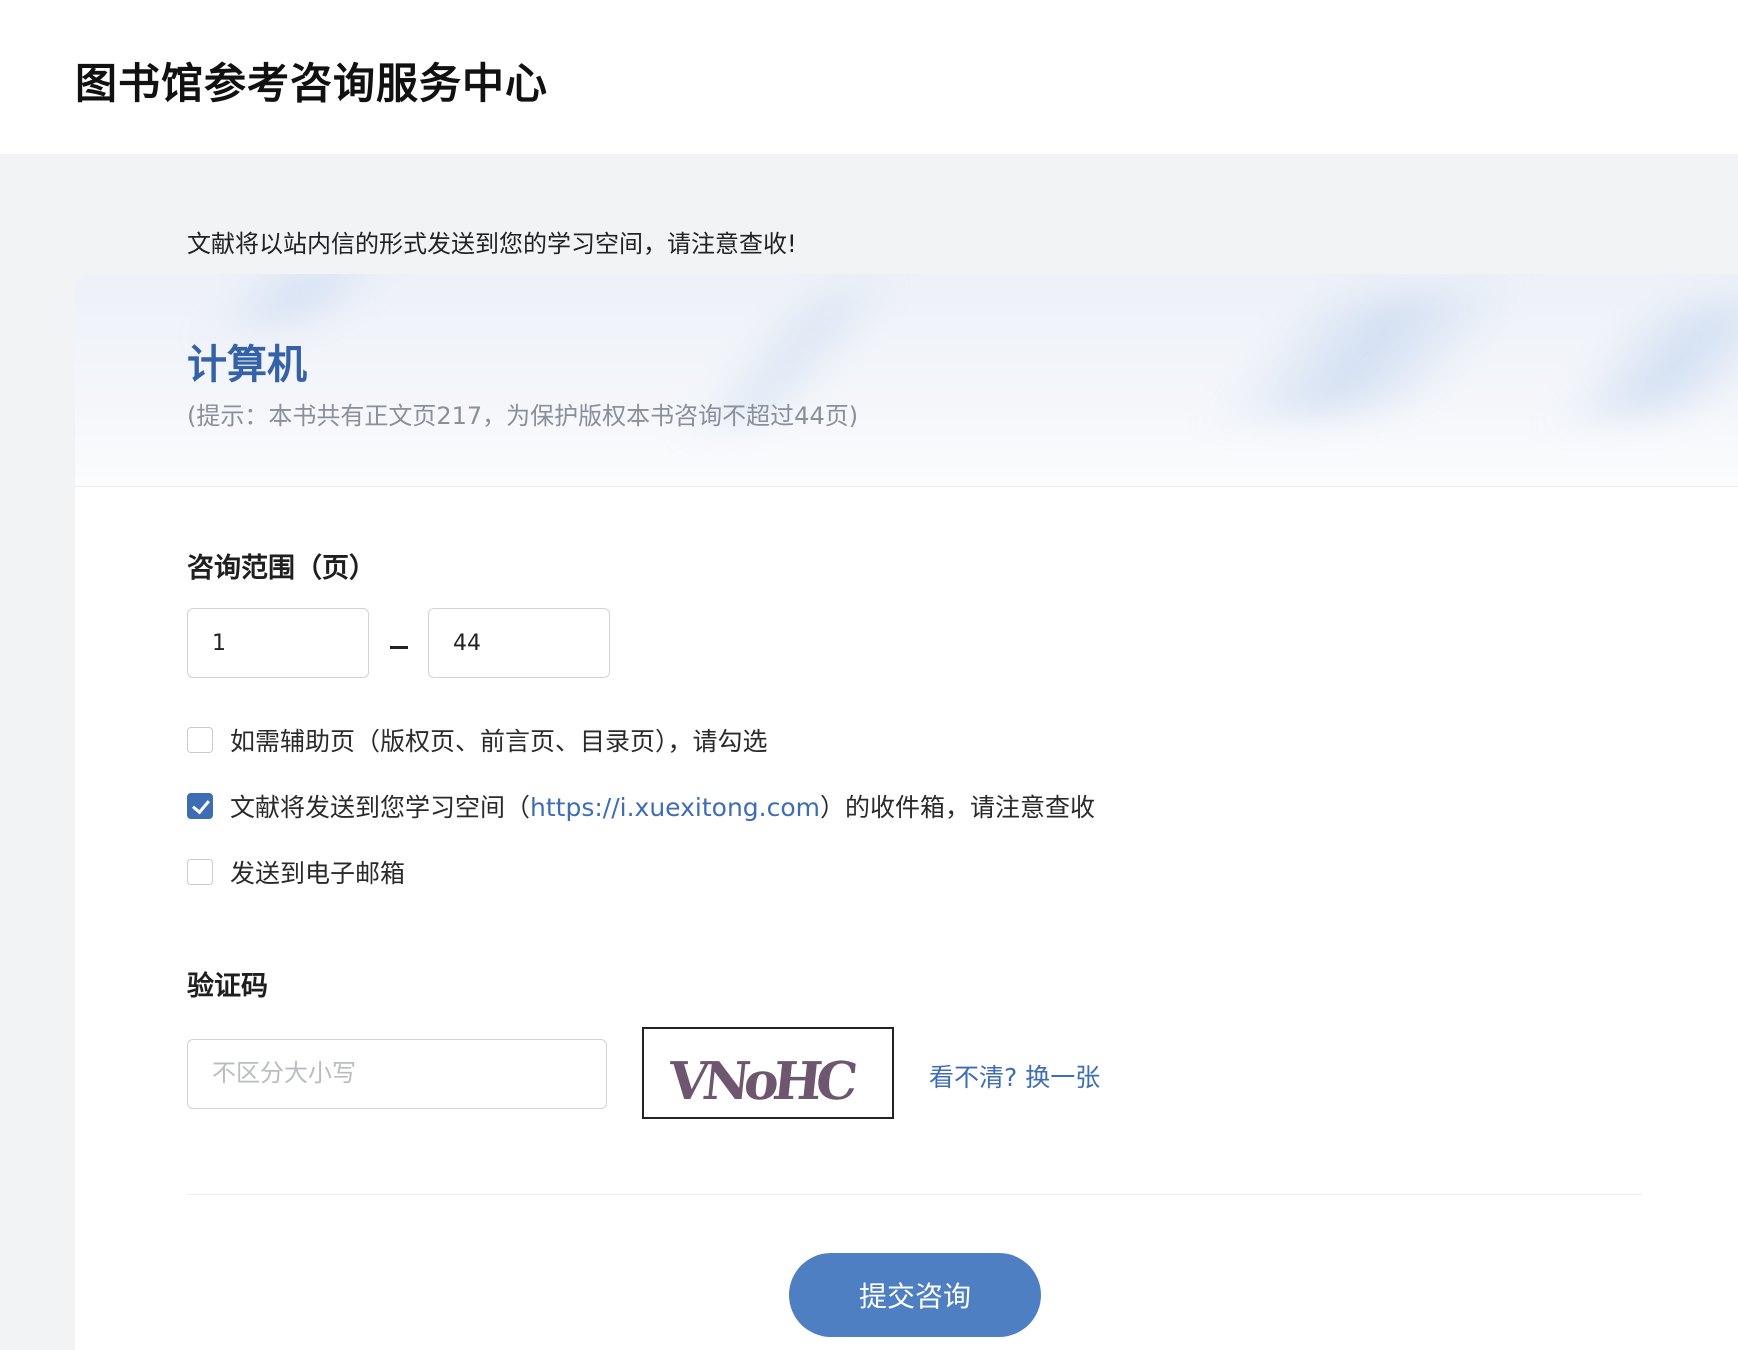 The width and height of the screenshot is (1738, 1350). What do you see at coordinates (1014, 1076) in the screenshot?
I see `captcha-refresh-link: 看不清? 换一张` at bounding box center [1014, 1076].